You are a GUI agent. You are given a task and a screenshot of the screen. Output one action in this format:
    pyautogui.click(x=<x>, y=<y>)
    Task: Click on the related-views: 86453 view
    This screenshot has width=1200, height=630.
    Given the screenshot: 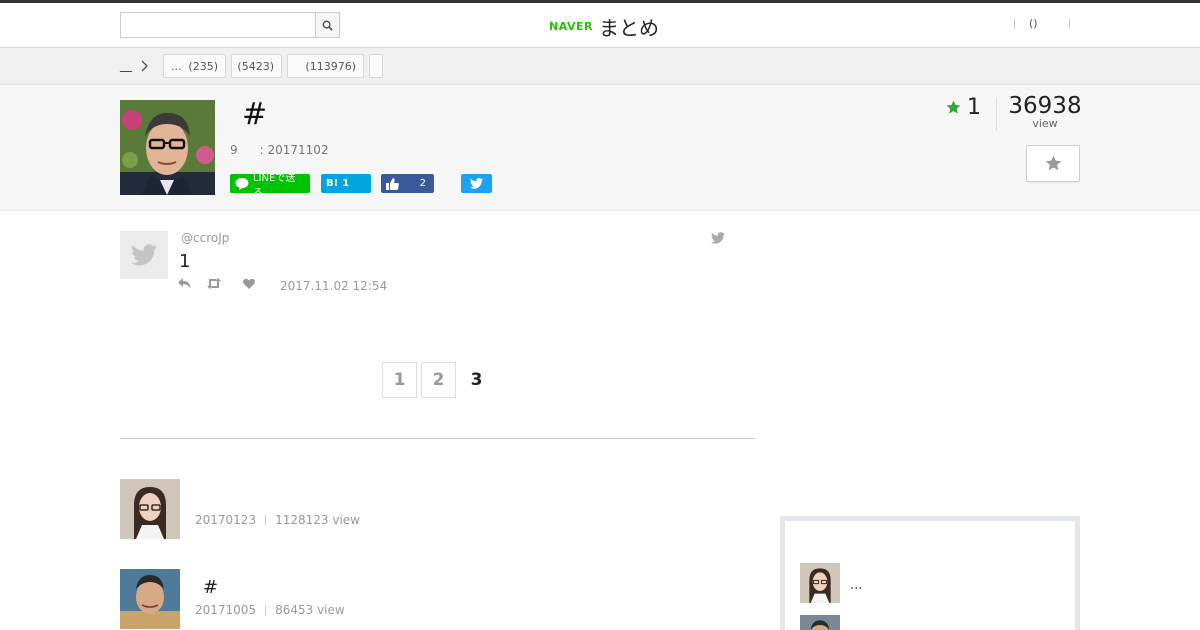 What is the action you would take?
    pyautogui.click(x=310, y=610)
    